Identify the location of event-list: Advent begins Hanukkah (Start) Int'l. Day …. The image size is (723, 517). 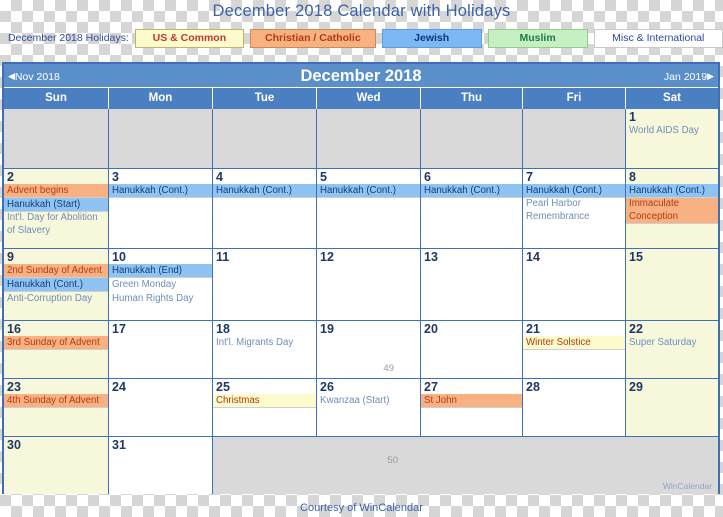
(56, 211).